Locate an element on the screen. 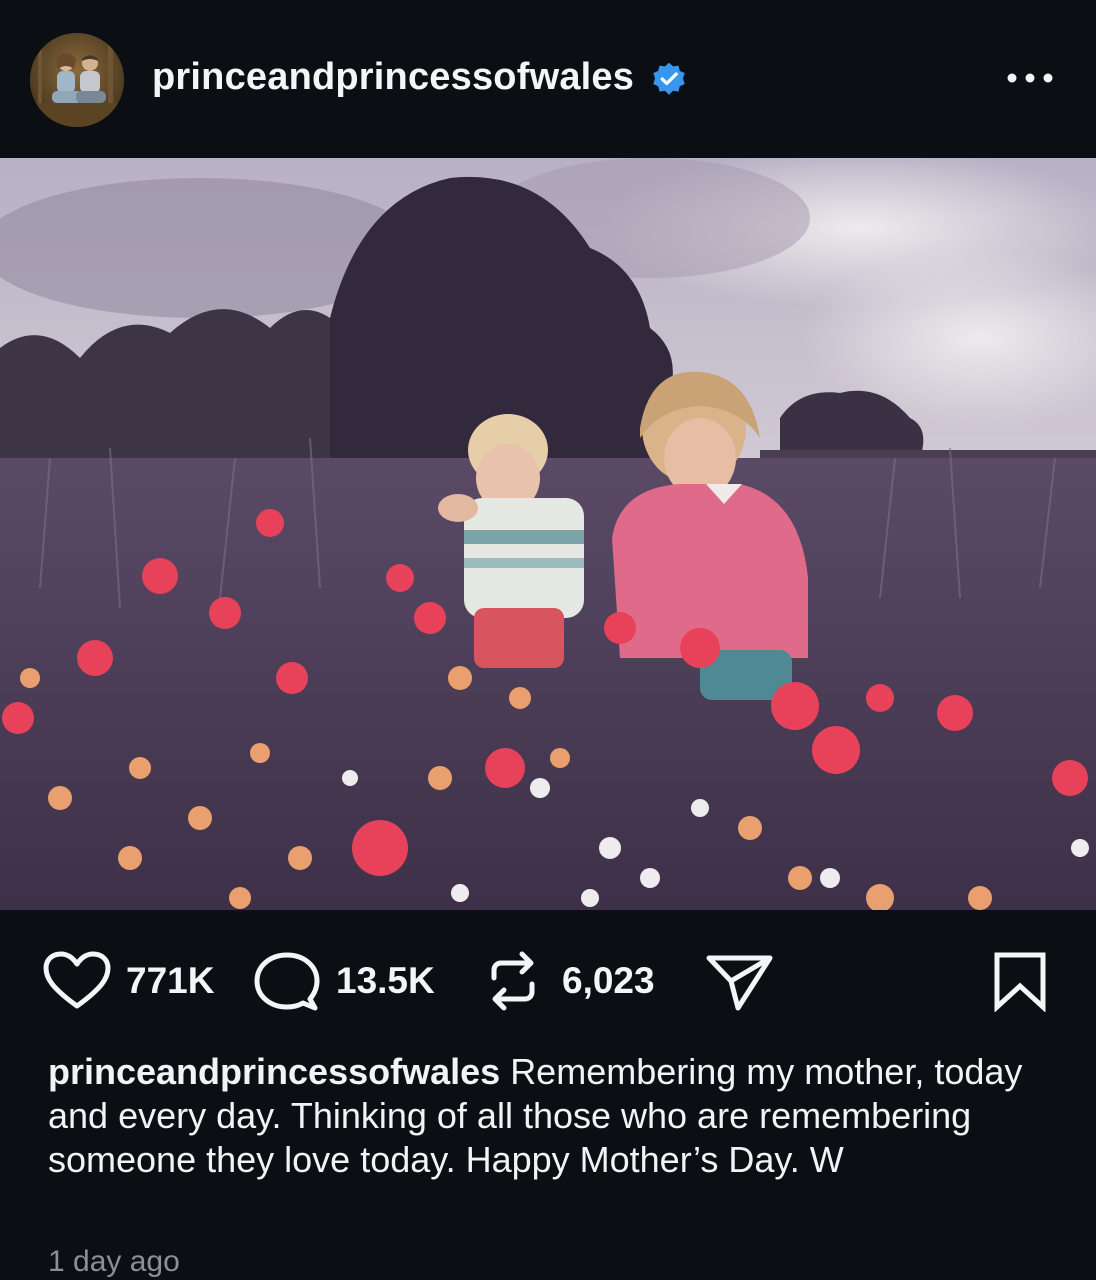  header-username: princeandprincessofwales is located at coordinates (393, 77).